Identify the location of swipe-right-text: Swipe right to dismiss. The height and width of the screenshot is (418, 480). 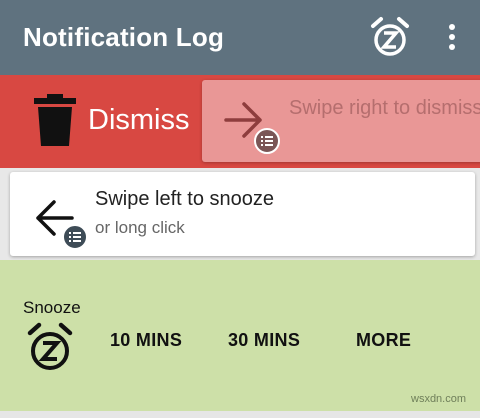
(384, 108).